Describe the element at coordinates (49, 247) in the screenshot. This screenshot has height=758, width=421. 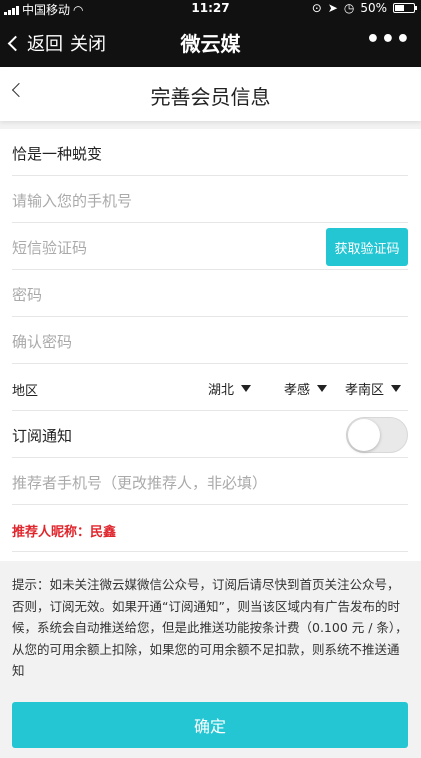
I see `sms-code-input: 短信验证码` at that location.